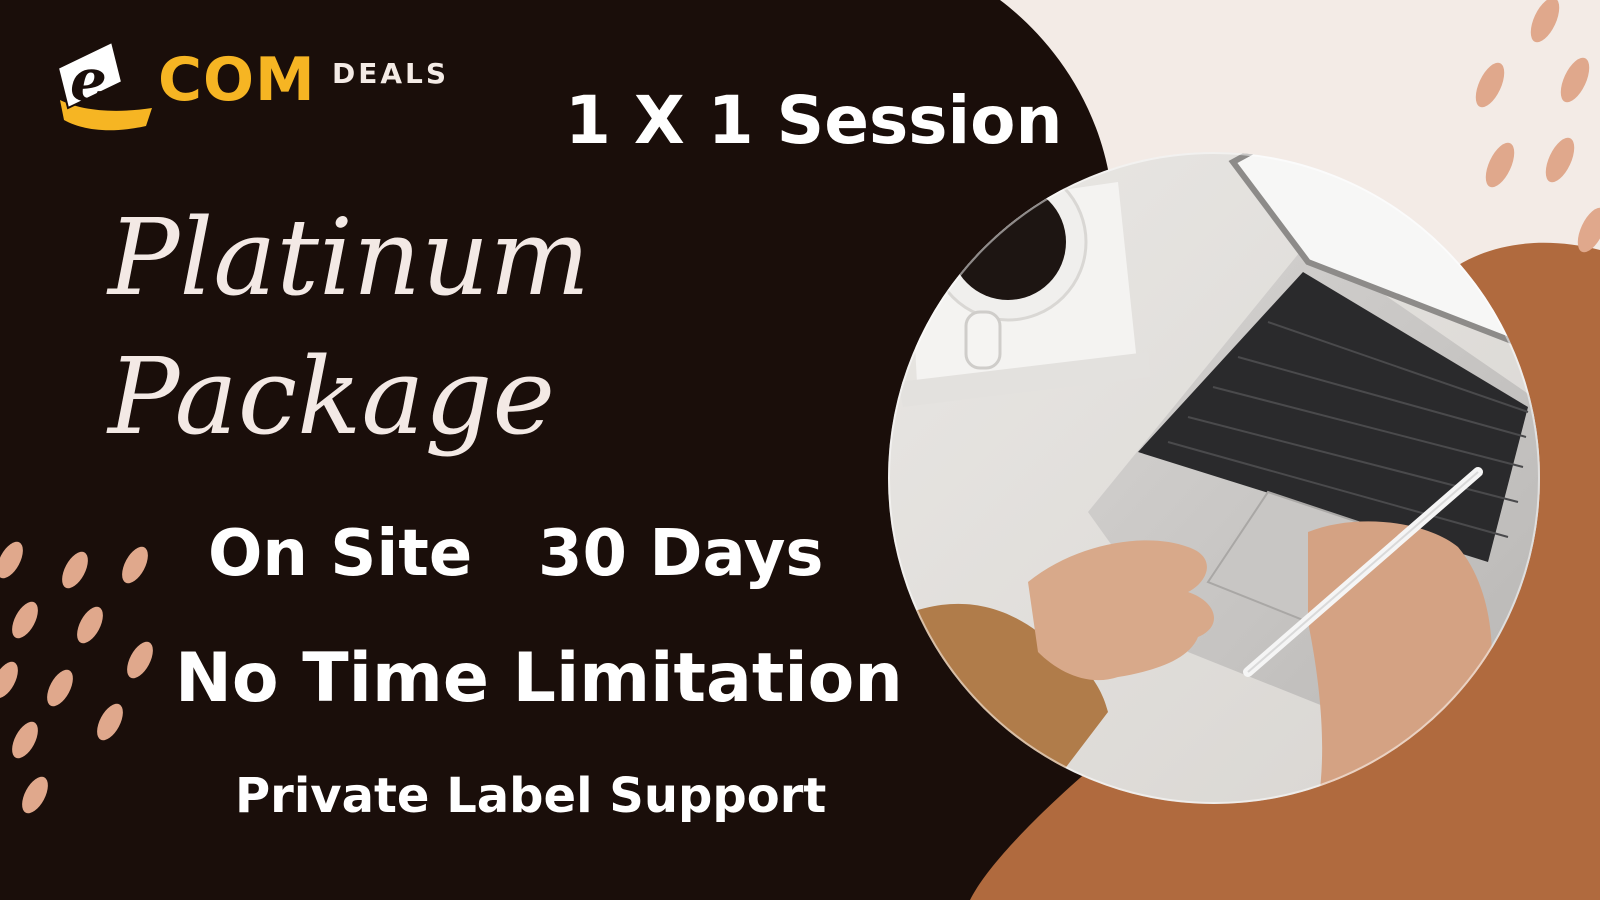 The width and height of the screenshot is (1600, 900). What do you see at coordinates (681, 554) in the screenshot?
I see `feature-duration: 30 Days` at bounding box center [681, 554].